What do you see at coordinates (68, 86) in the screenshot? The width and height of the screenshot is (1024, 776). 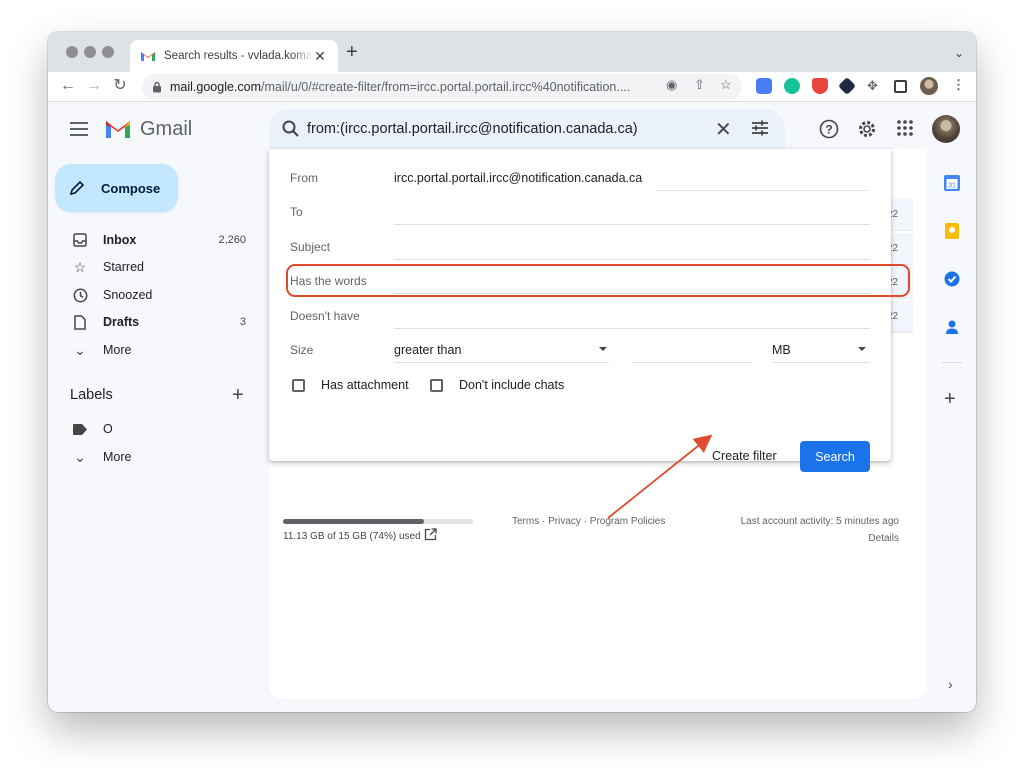 I see `back-icon: ←` at bounding box center [68, 86].